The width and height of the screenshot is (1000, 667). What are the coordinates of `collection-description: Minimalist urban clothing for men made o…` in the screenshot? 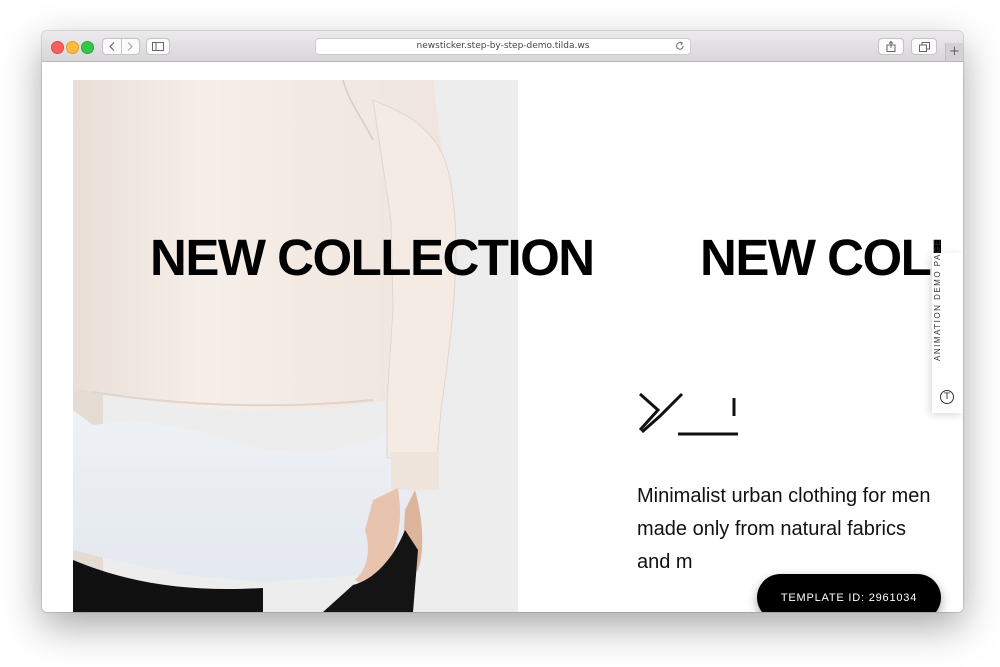 It's located at (784, 529).